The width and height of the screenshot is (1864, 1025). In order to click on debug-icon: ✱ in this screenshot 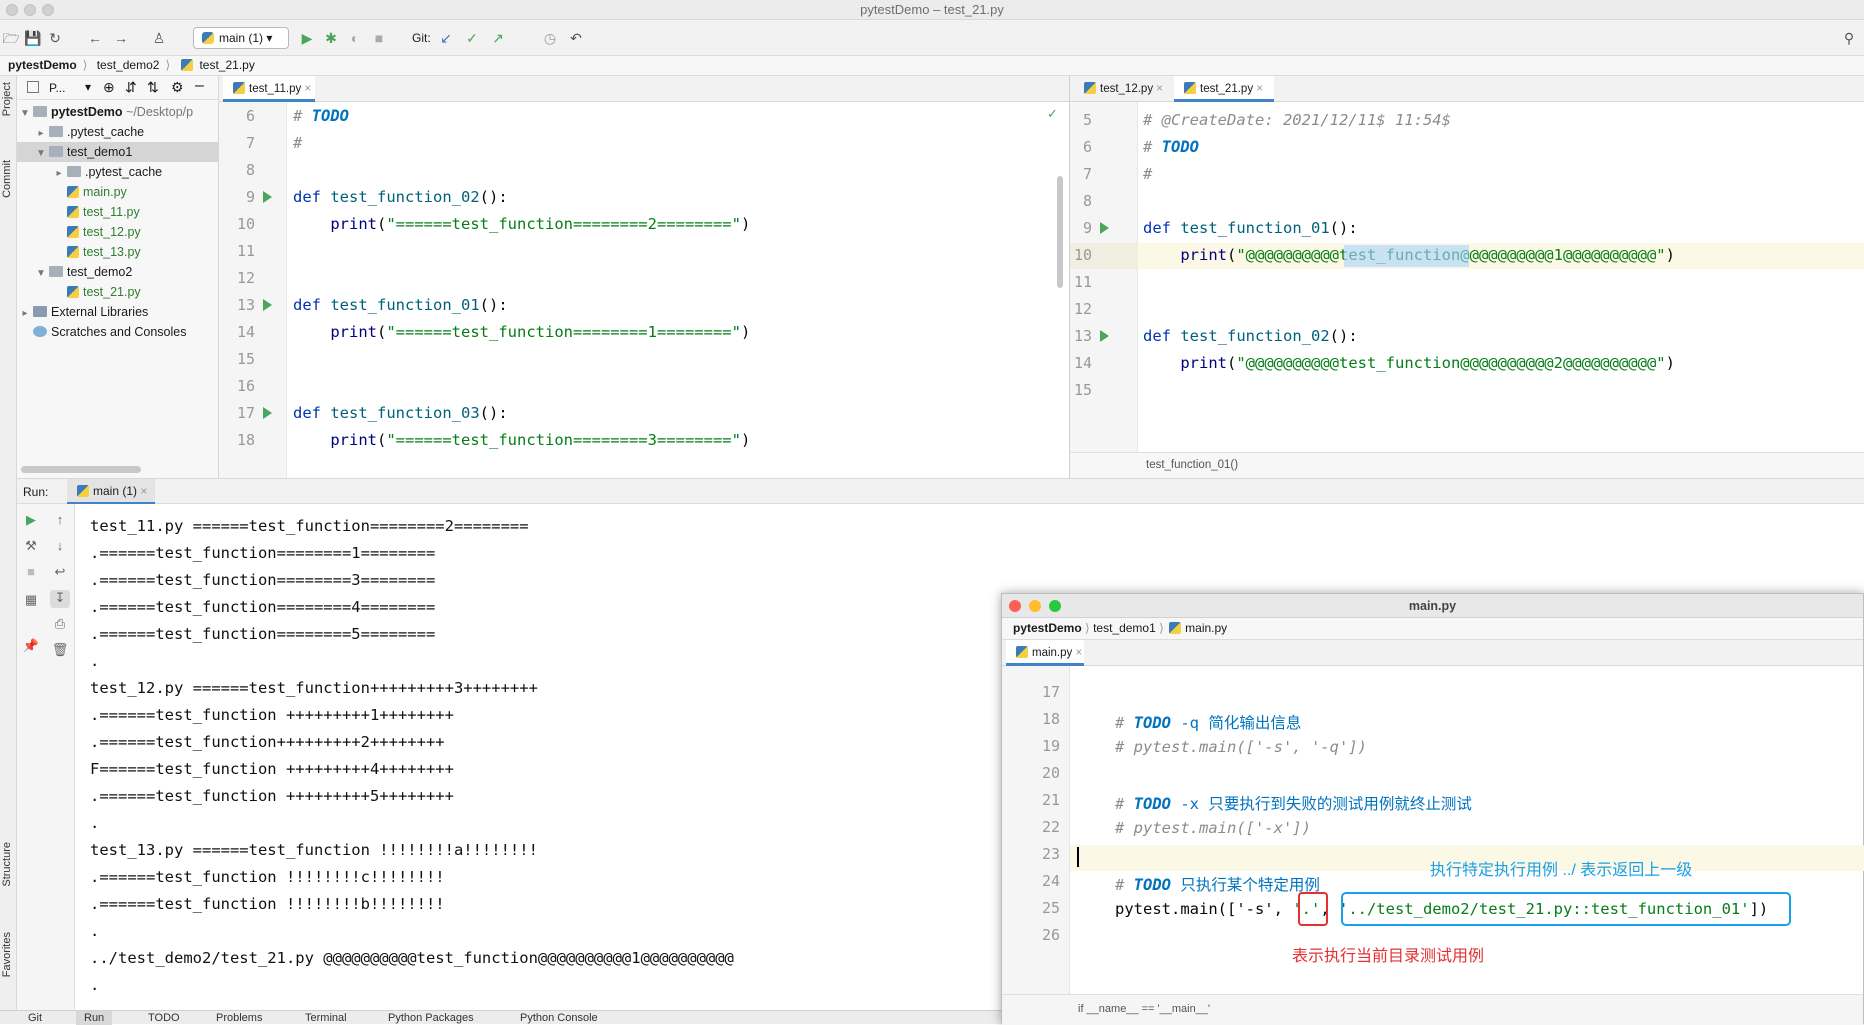, I will do `click(331, 38)`.